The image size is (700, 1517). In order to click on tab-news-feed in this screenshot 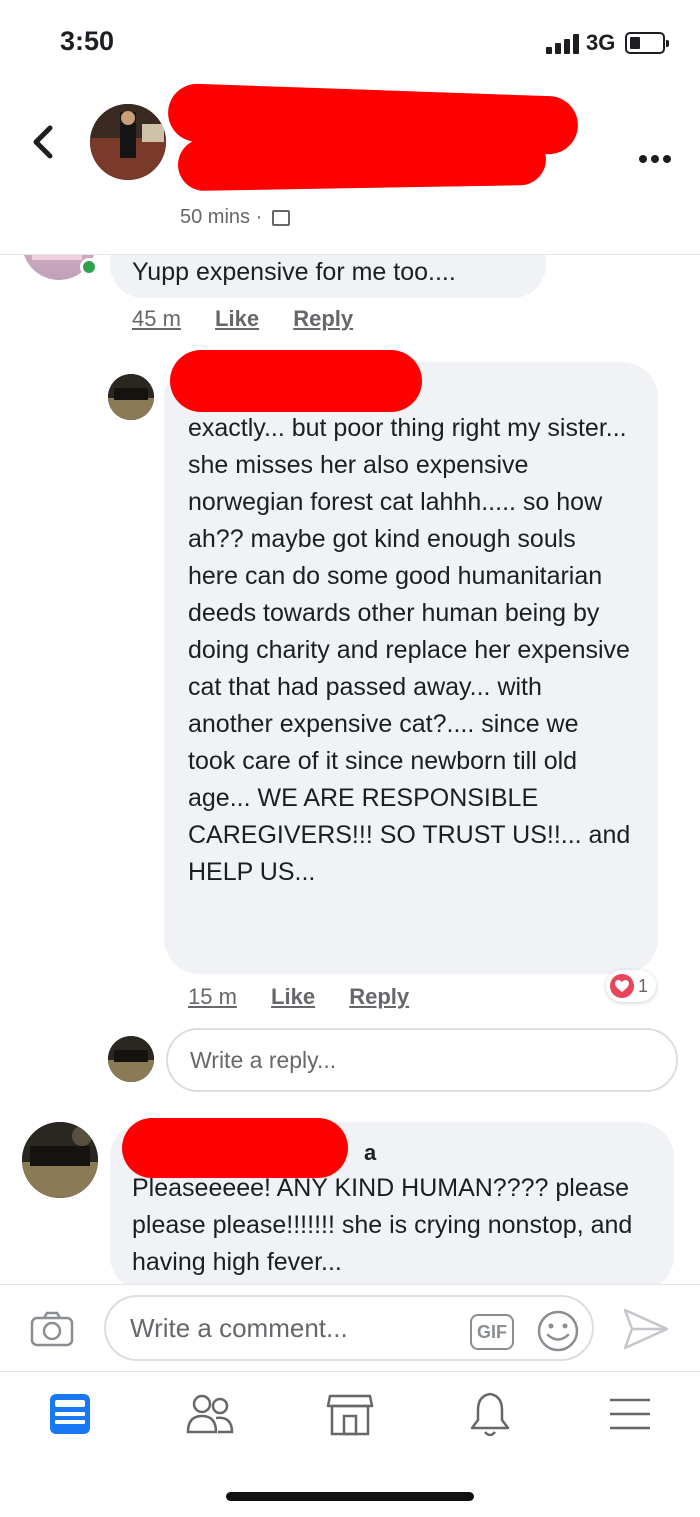, I will do `click(70, 1415)`.